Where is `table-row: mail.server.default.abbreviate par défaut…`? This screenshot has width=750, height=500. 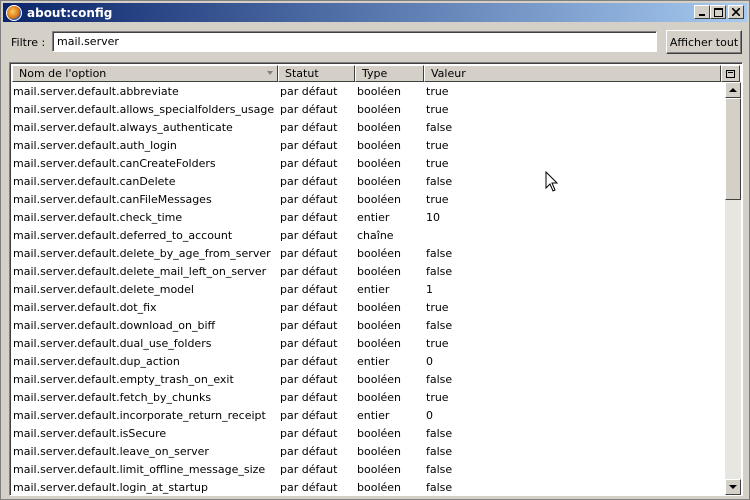 table-row: mail.server.default.abbreviate par défaut… is located at coordinates (367, 91).